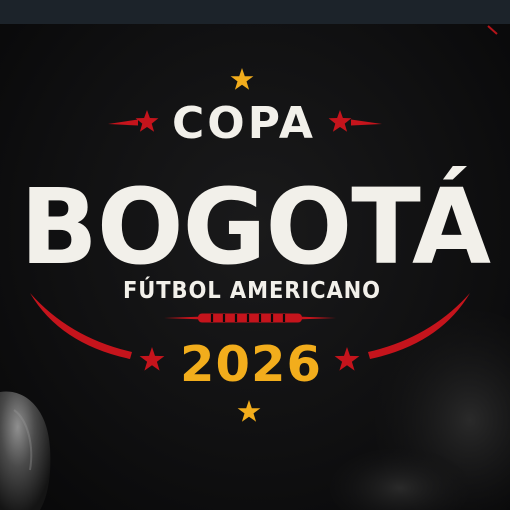 Image resolution: width=510 pixels, height=510 pixels. What do you see at coordinates (251, 364) in the screenshot?
I see `year-2026: 2026` at bounding box center [251, 364].